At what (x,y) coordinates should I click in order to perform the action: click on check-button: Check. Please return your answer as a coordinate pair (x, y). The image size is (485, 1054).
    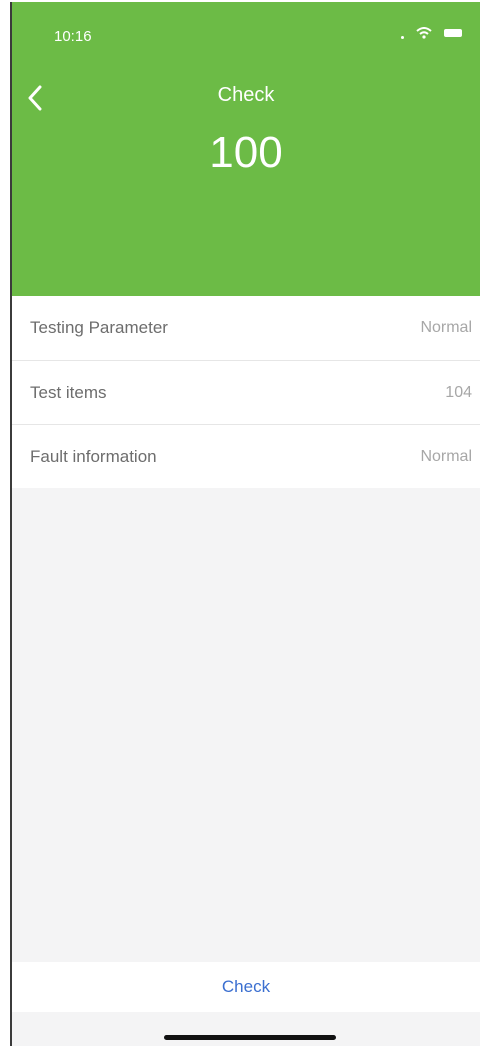
    Looking at the image, I should click on (246, 987).